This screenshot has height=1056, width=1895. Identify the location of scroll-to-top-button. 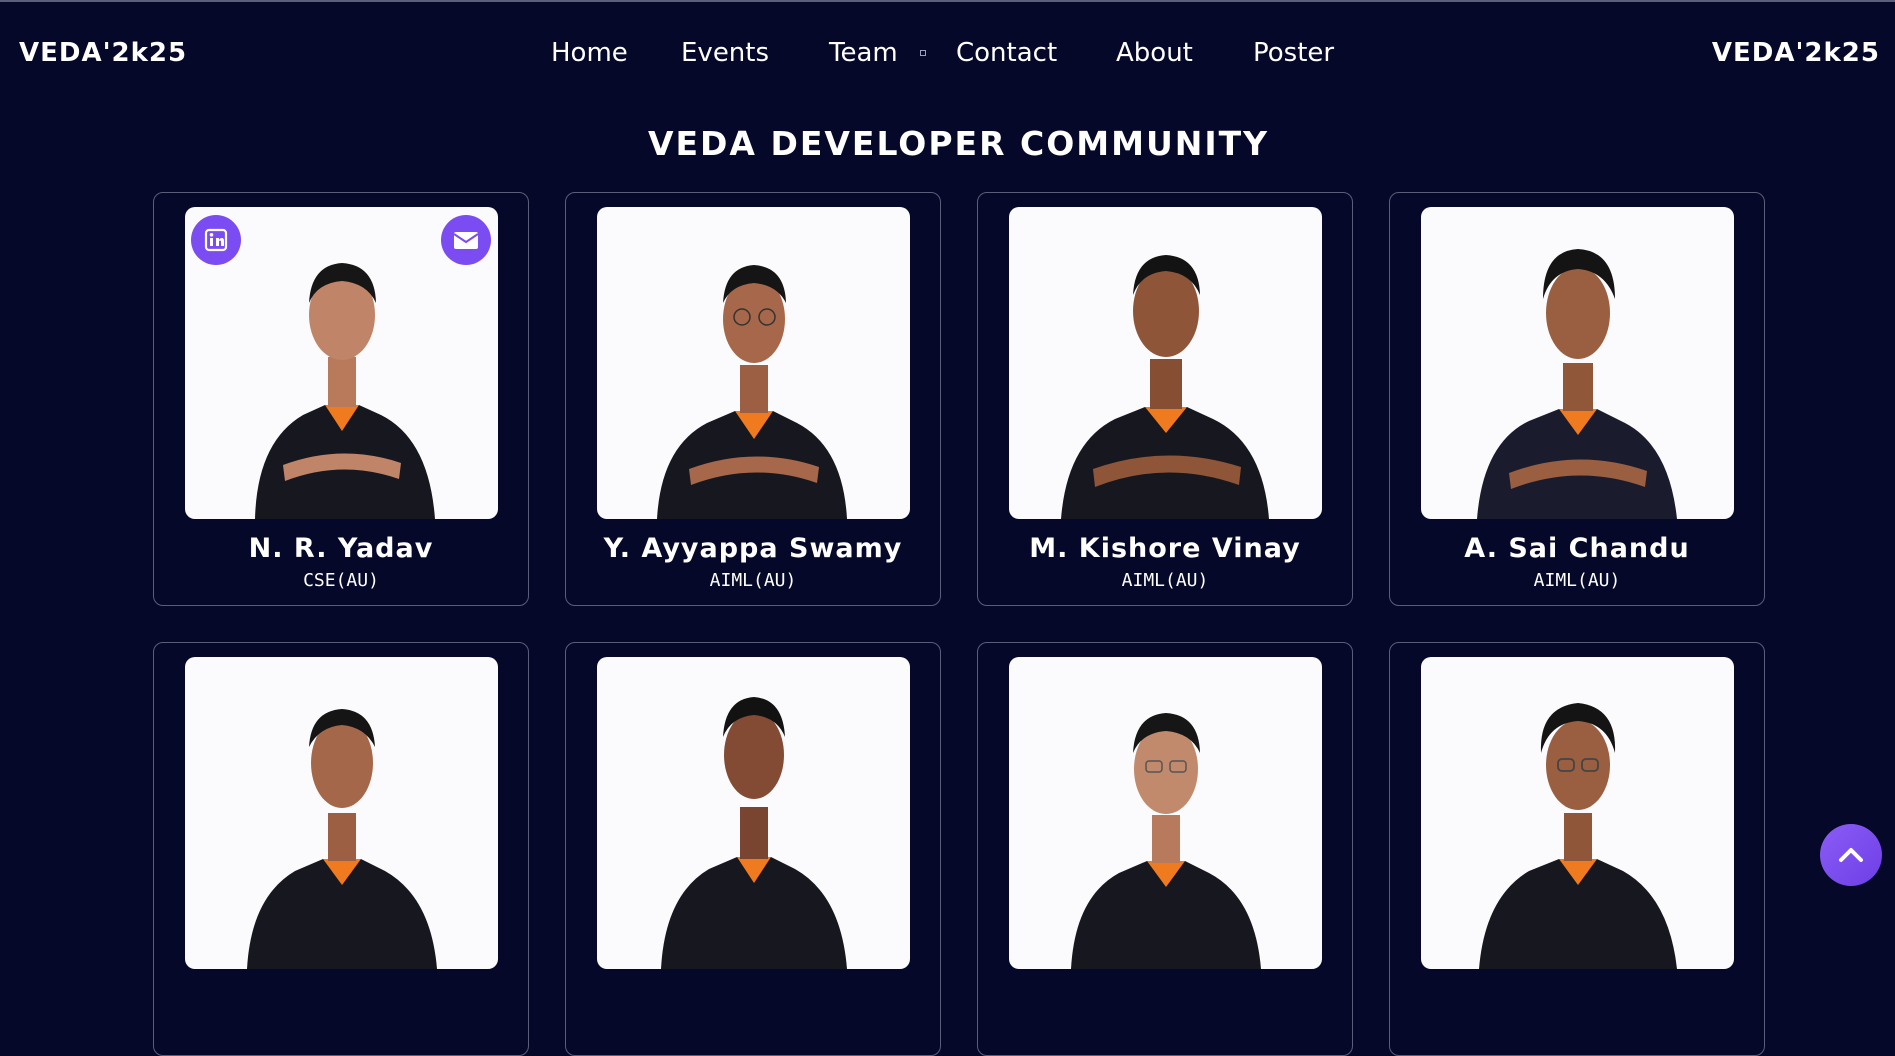
(1851, 855).